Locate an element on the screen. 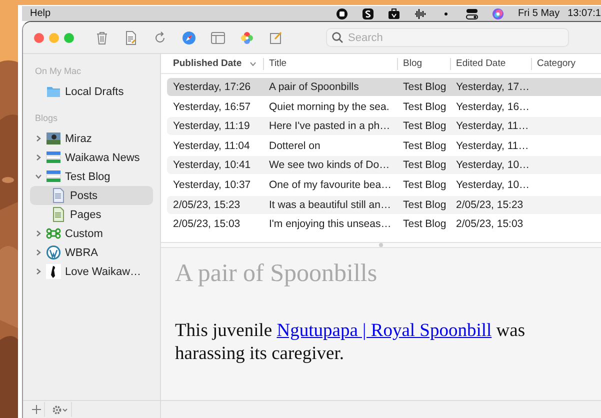  plus-icon is located at coordinates (36, 409).